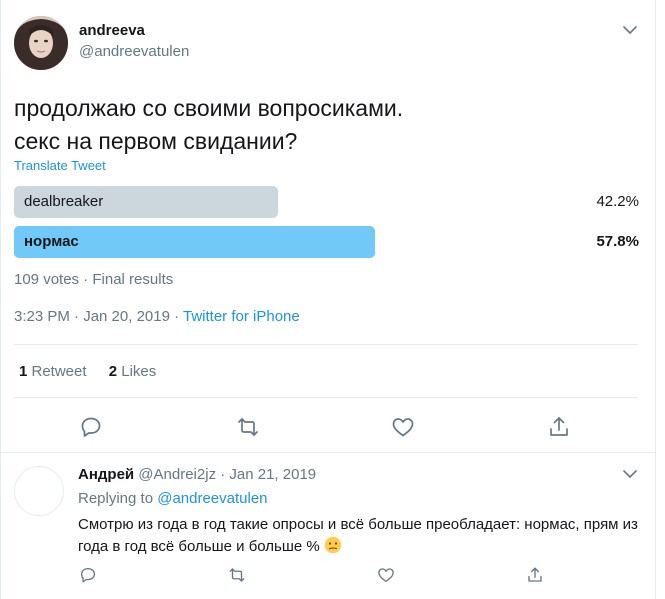  What do you see at coordinates (617, 201) in the screenshot?
I see `poll-option-percent: 42.2%` at bounding box center [617, 201].